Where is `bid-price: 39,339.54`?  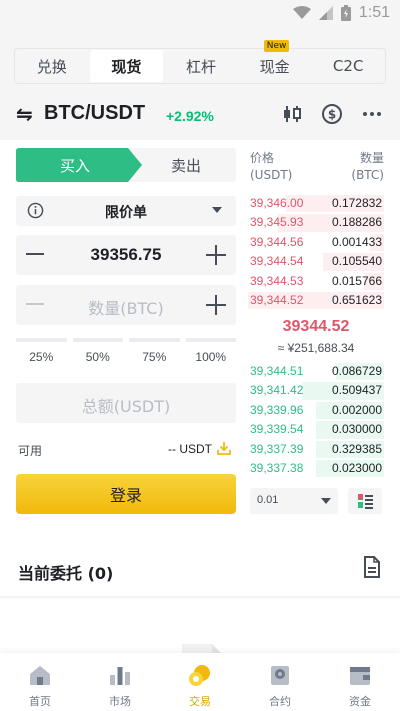 bid-price: 39,339.54 is located at coordinates (277, 429).